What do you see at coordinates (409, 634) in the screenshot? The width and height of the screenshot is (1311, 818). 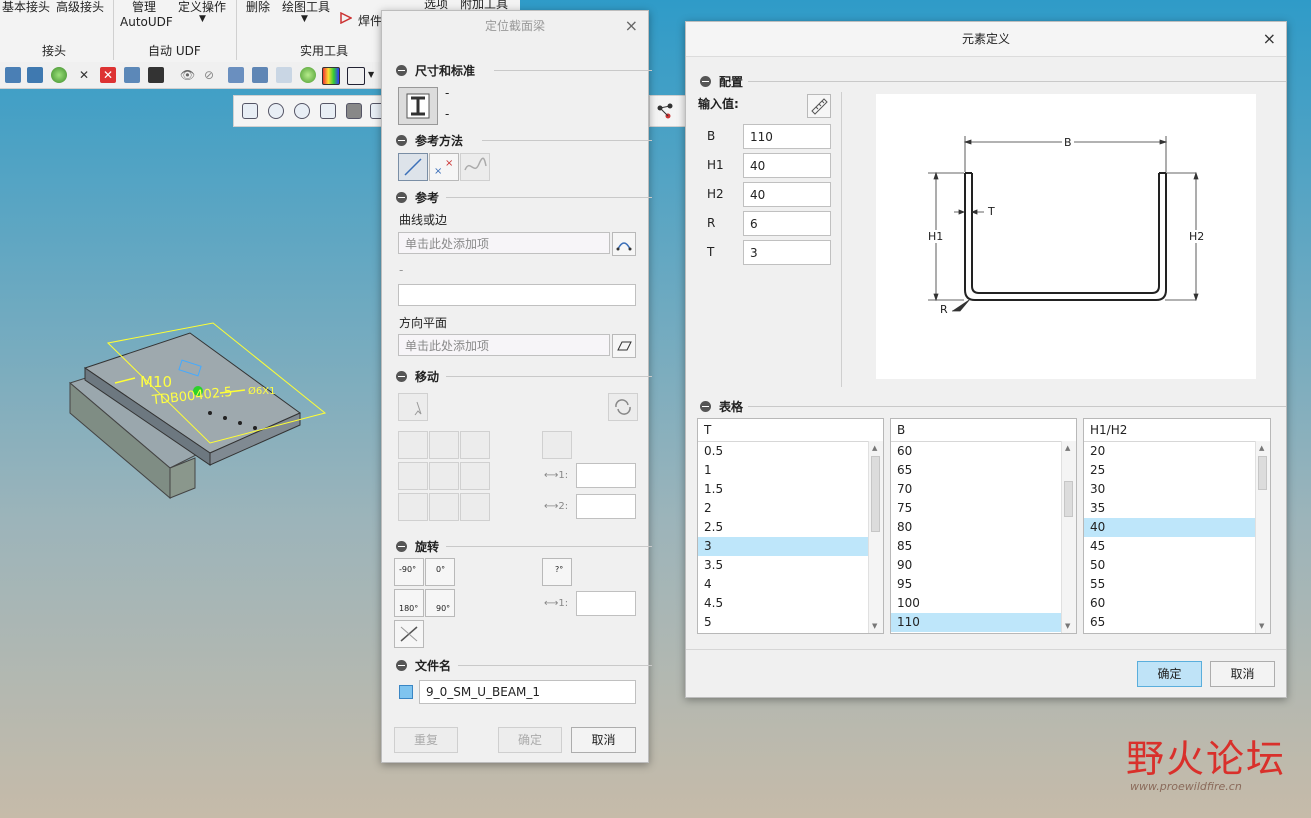 I see `rotate-free-button` at bounding box center [409, 634].